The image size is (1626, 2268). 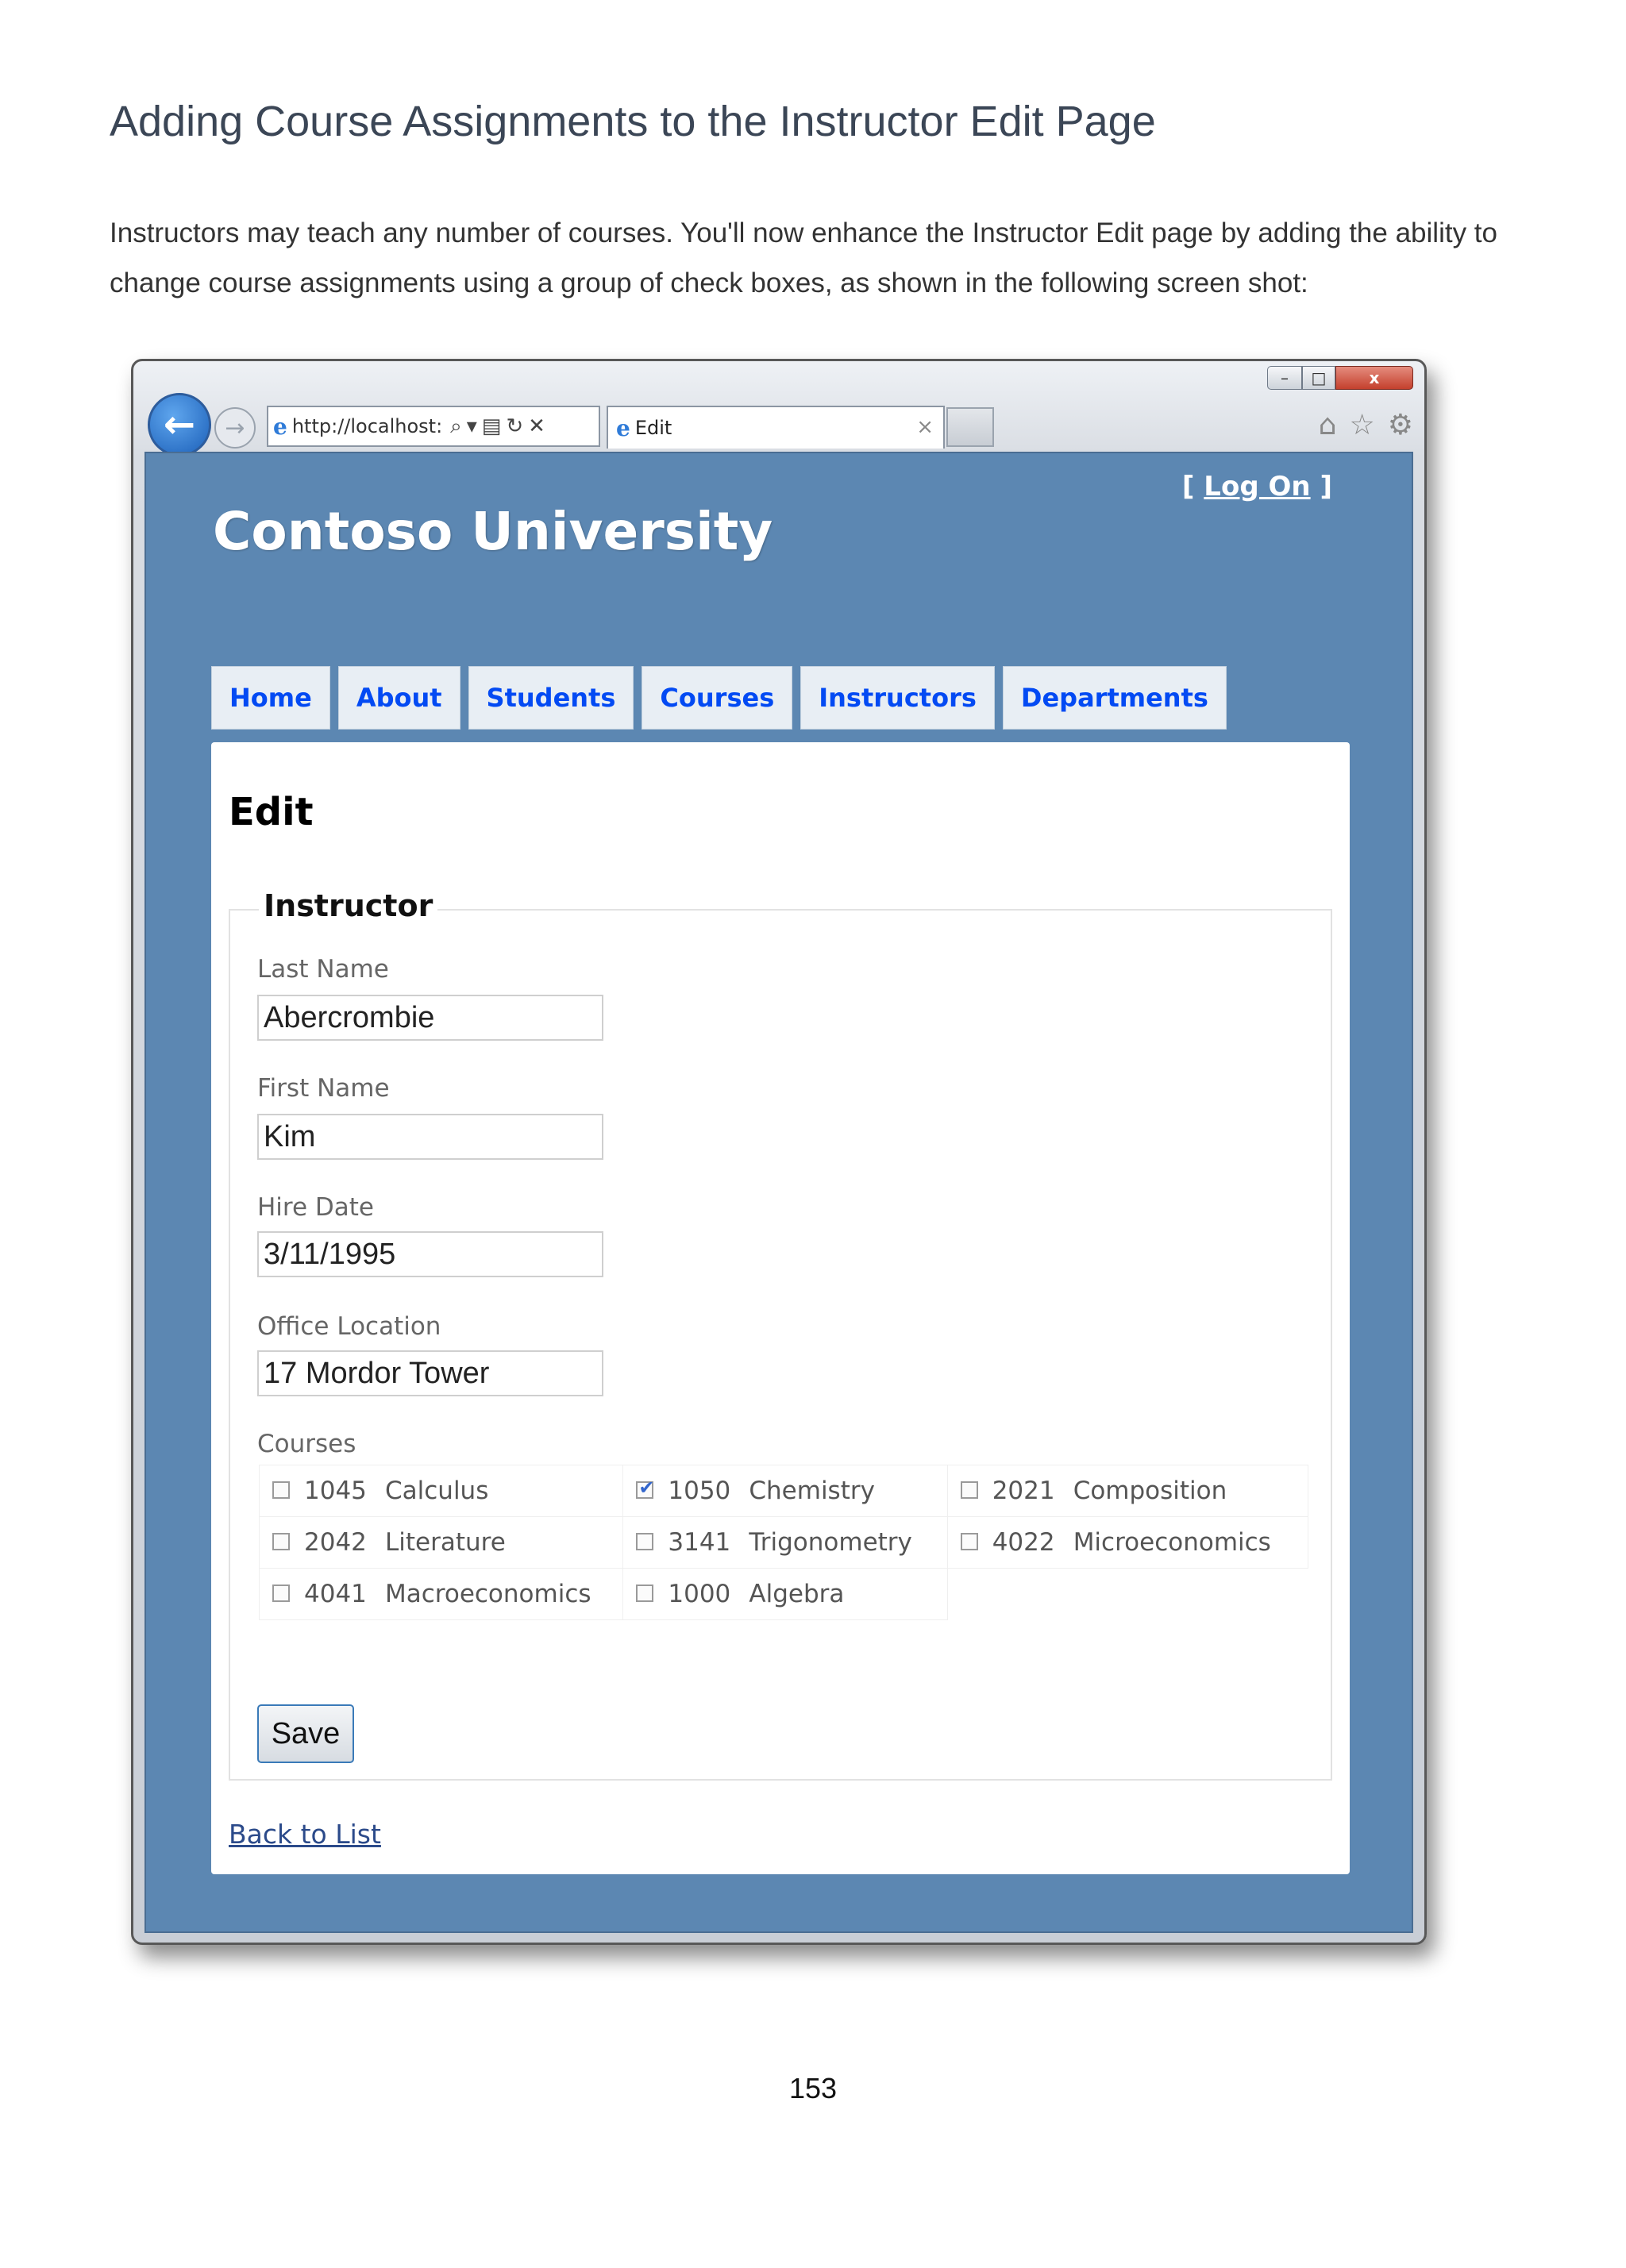 I want to click on course-name: Macroeconomics, so click(x=488, y=1594).